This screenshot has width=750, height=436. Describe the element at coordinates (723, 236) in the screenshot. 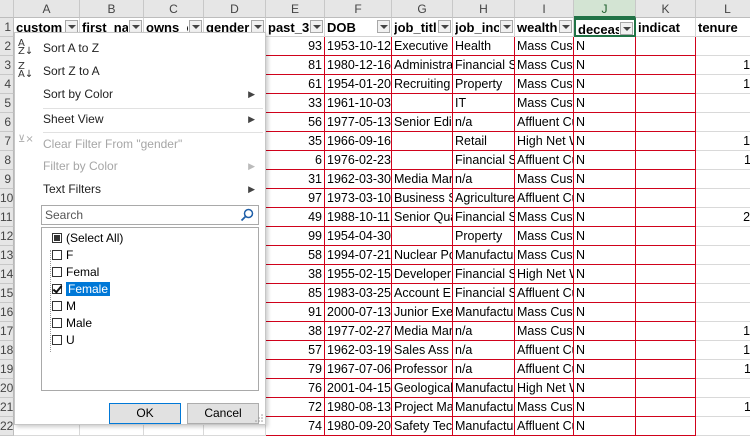

I see `table-cell: 9` at that location.